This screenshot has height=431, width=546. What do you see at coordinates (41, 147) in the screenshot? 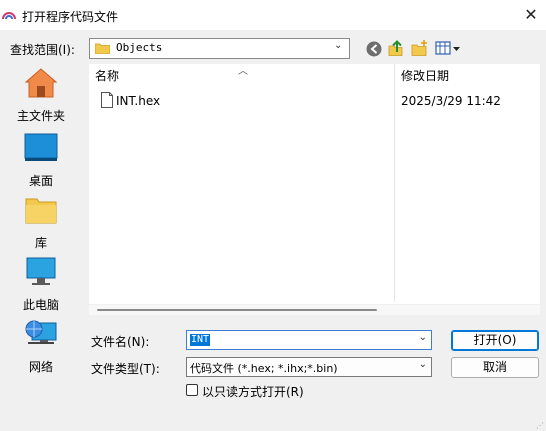
I see `desktop-icon` at bounding box center [41, 147].